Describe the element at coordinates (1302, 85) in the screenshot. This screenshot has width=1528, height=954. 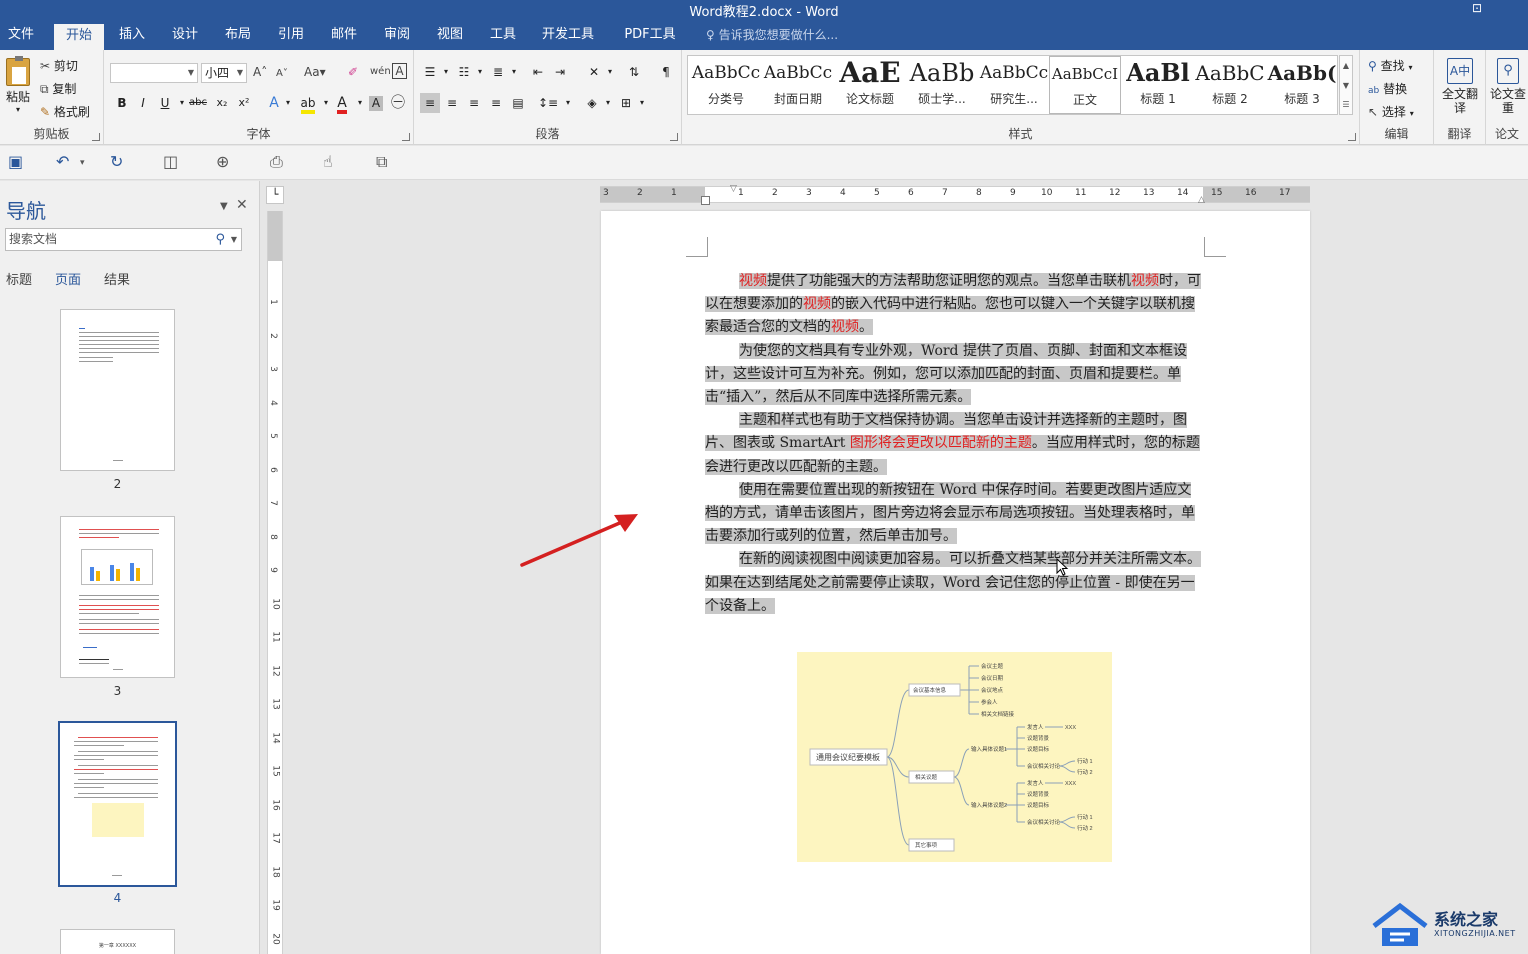
I see `style-heading-3: AaBb(标题 3` at that location.